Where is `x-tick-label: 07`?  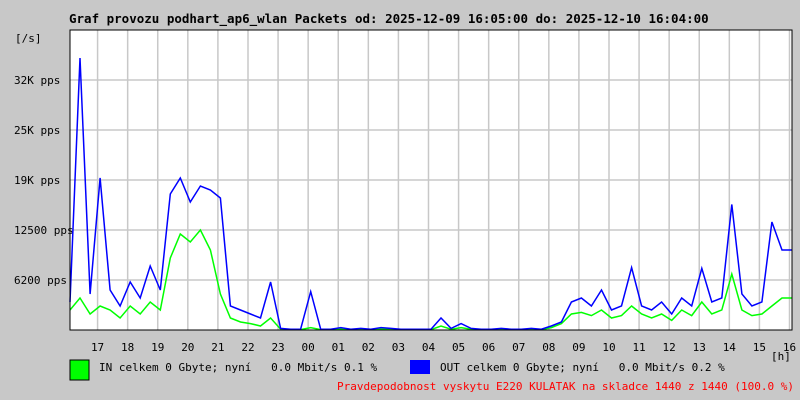
x-tick-label: 07 is located at coordinates (518, 347).